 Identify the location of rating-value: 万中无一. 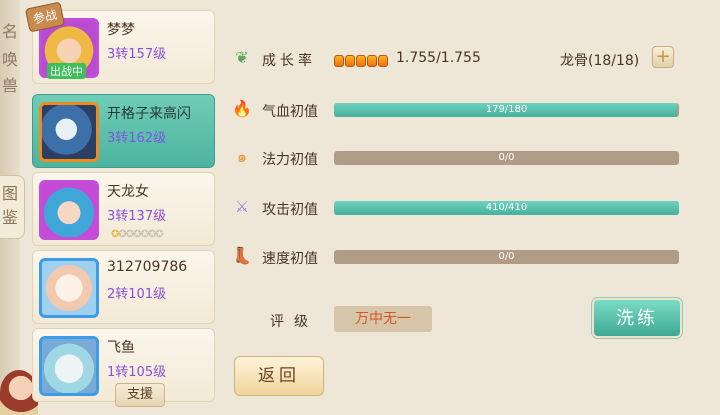
(383, 319).